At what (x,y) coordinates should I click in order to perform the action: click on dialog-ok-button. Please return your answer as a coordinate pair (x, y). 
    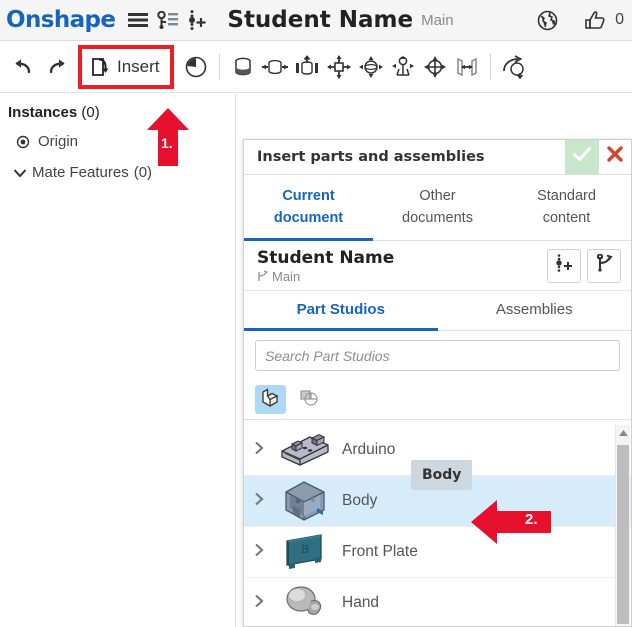
    Looking at the image, I should click on (582, 157).